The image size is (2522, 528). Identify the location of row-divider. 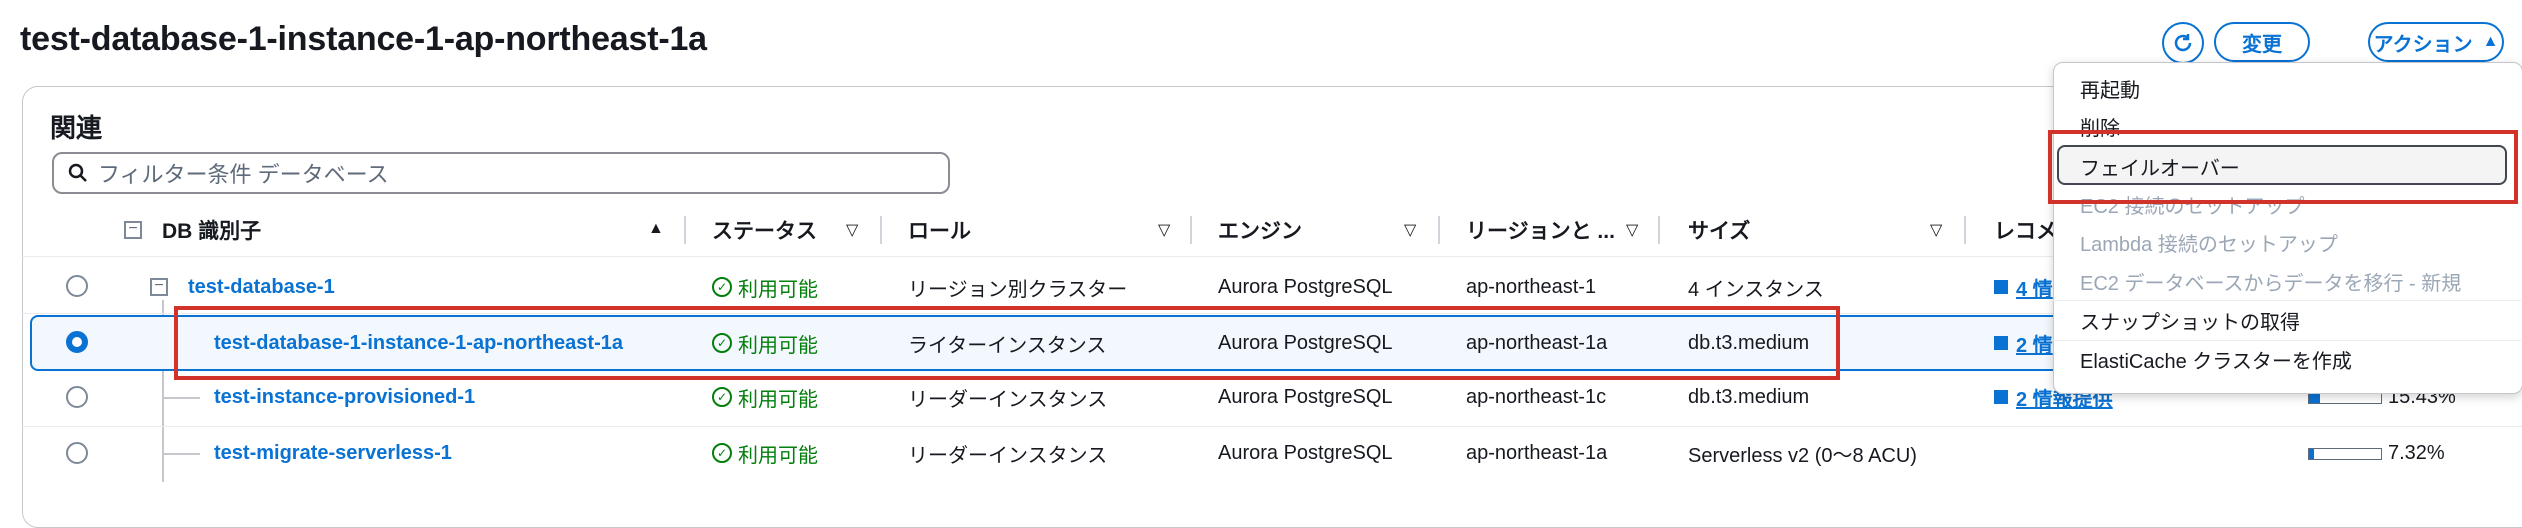
(1272, 426).